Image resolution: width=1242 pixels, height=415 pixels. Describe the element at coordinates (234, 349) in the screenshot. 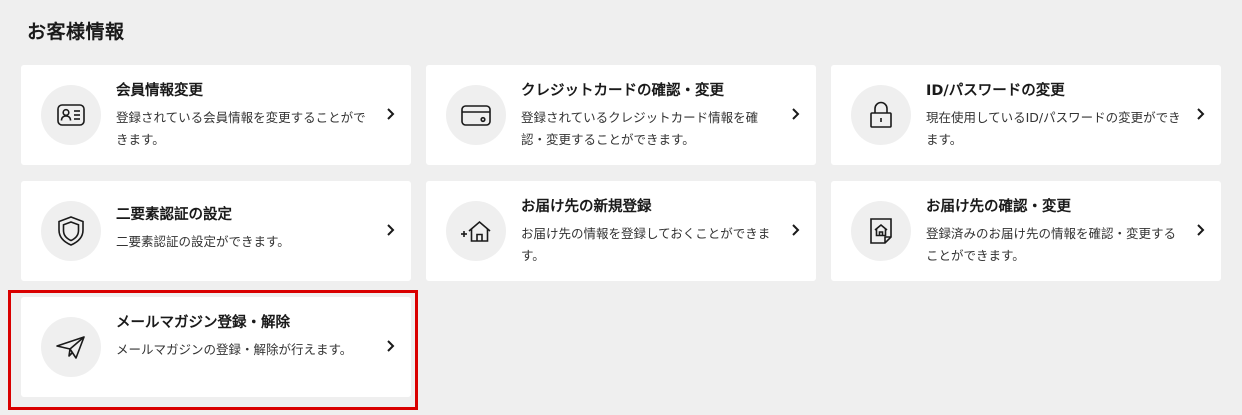

I see `card-description: メールマガジンの登録・解除が行えます。` at that location.